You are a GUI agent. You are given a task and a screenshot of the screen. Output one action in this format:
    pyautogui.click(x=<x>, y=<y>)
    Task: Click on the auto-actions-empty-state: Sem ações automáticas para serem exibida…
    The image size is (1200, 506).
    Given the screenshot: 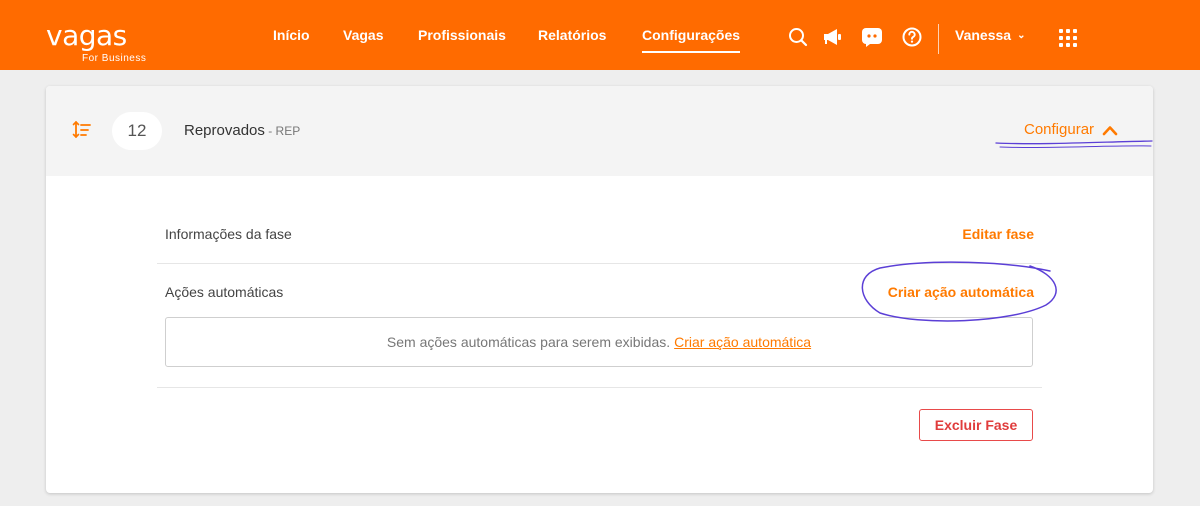 What is the action you would take?
    pyautogui.click(x=599, y=342)
    